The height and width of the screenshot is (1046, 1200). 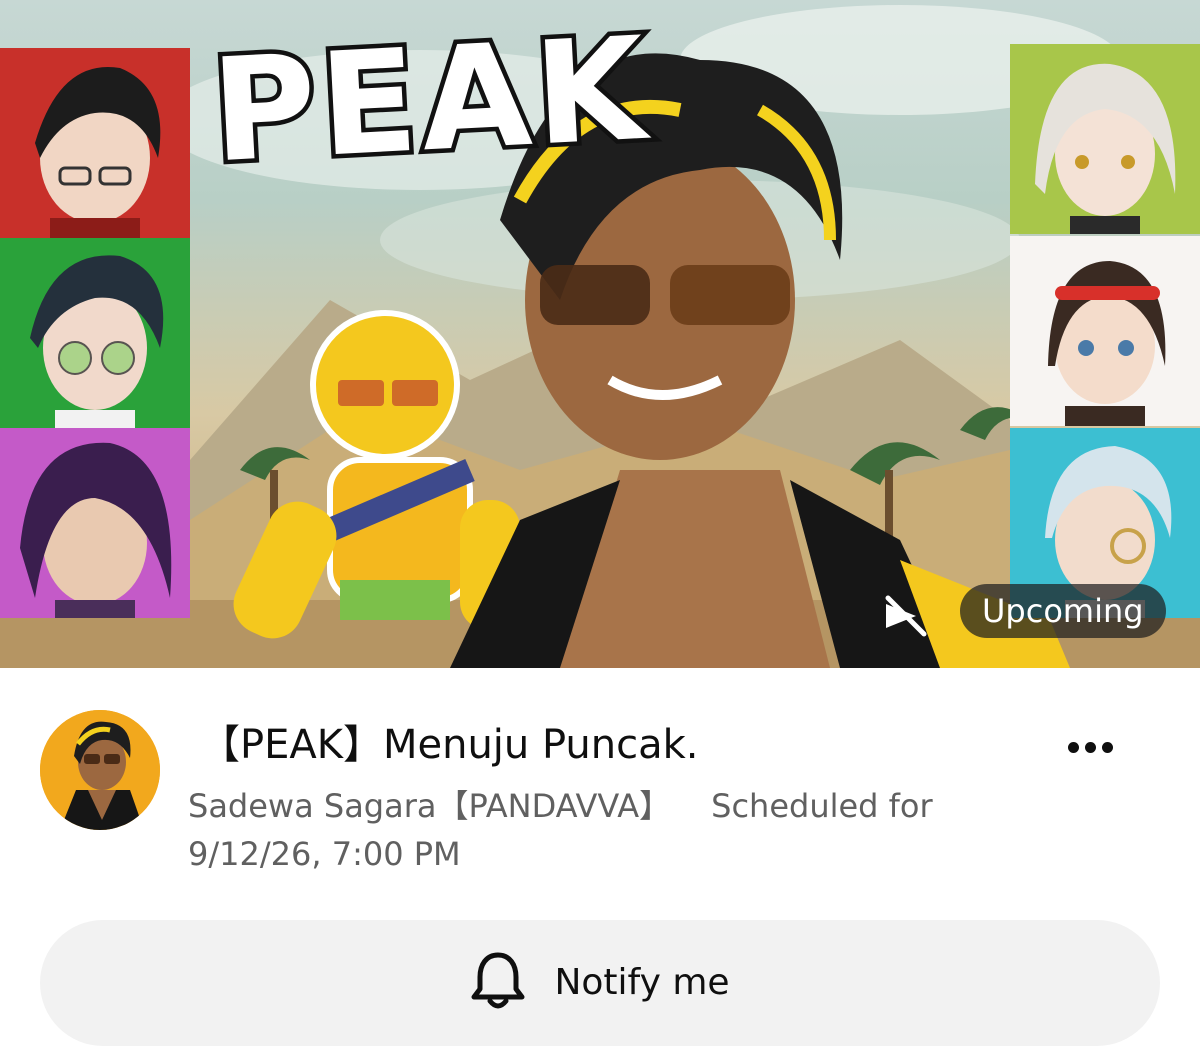 I want to click on member-panel-purple, so click(x=95, y=523).